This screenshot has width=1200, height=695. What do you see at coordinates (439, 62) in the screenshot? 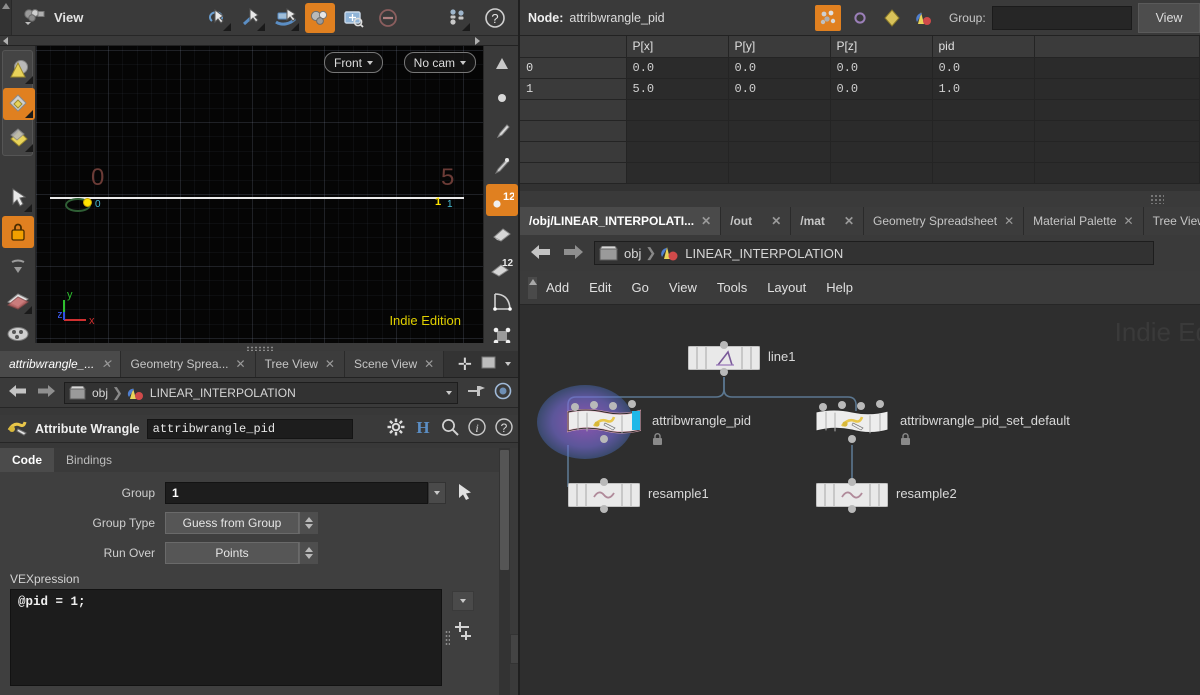
I see `camera-chip: No cam` at bounding box center [439, 62].